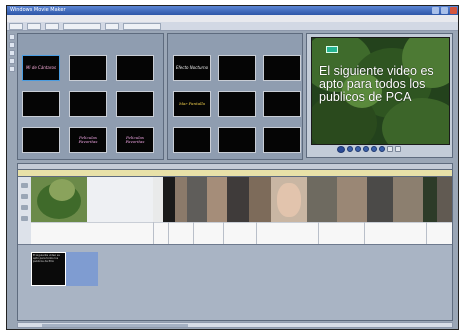 This screenshot has width=463, height=334. Describe the element at coordinates (192, 104) in the screenshot. I see `title-effect-tile: Mar Pantalla` at that location.